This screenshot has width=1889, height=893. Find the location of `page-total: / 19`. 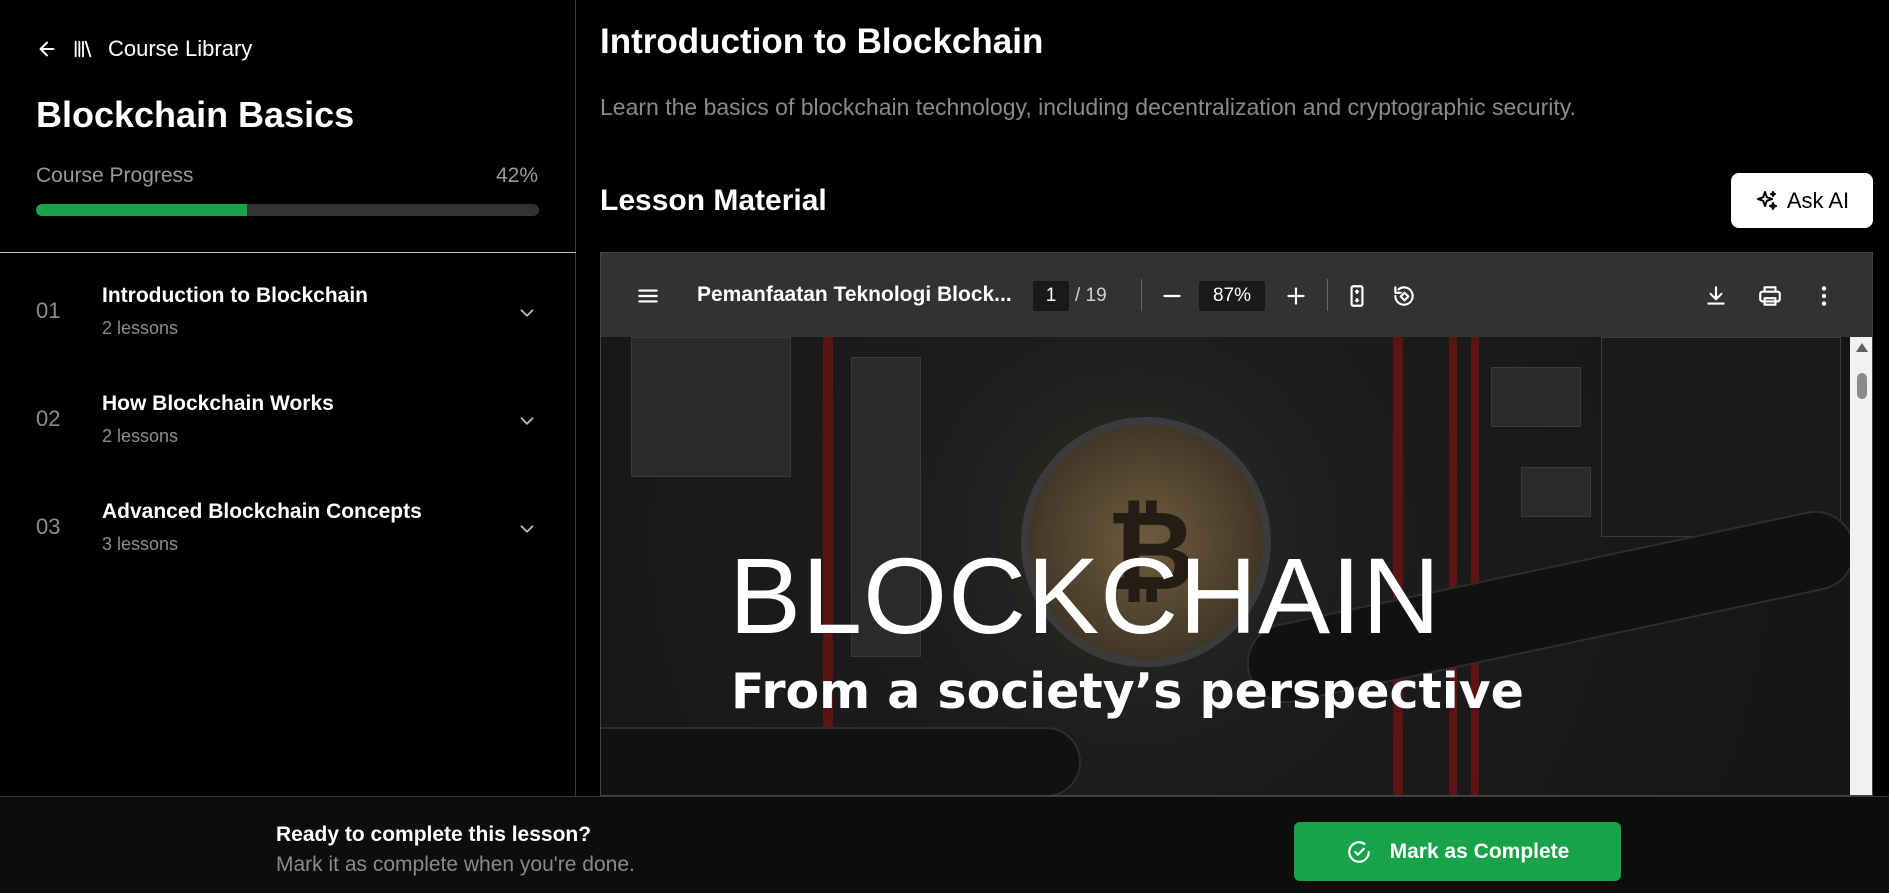

page-total: / 19 is located at coordinates (1091, 295).